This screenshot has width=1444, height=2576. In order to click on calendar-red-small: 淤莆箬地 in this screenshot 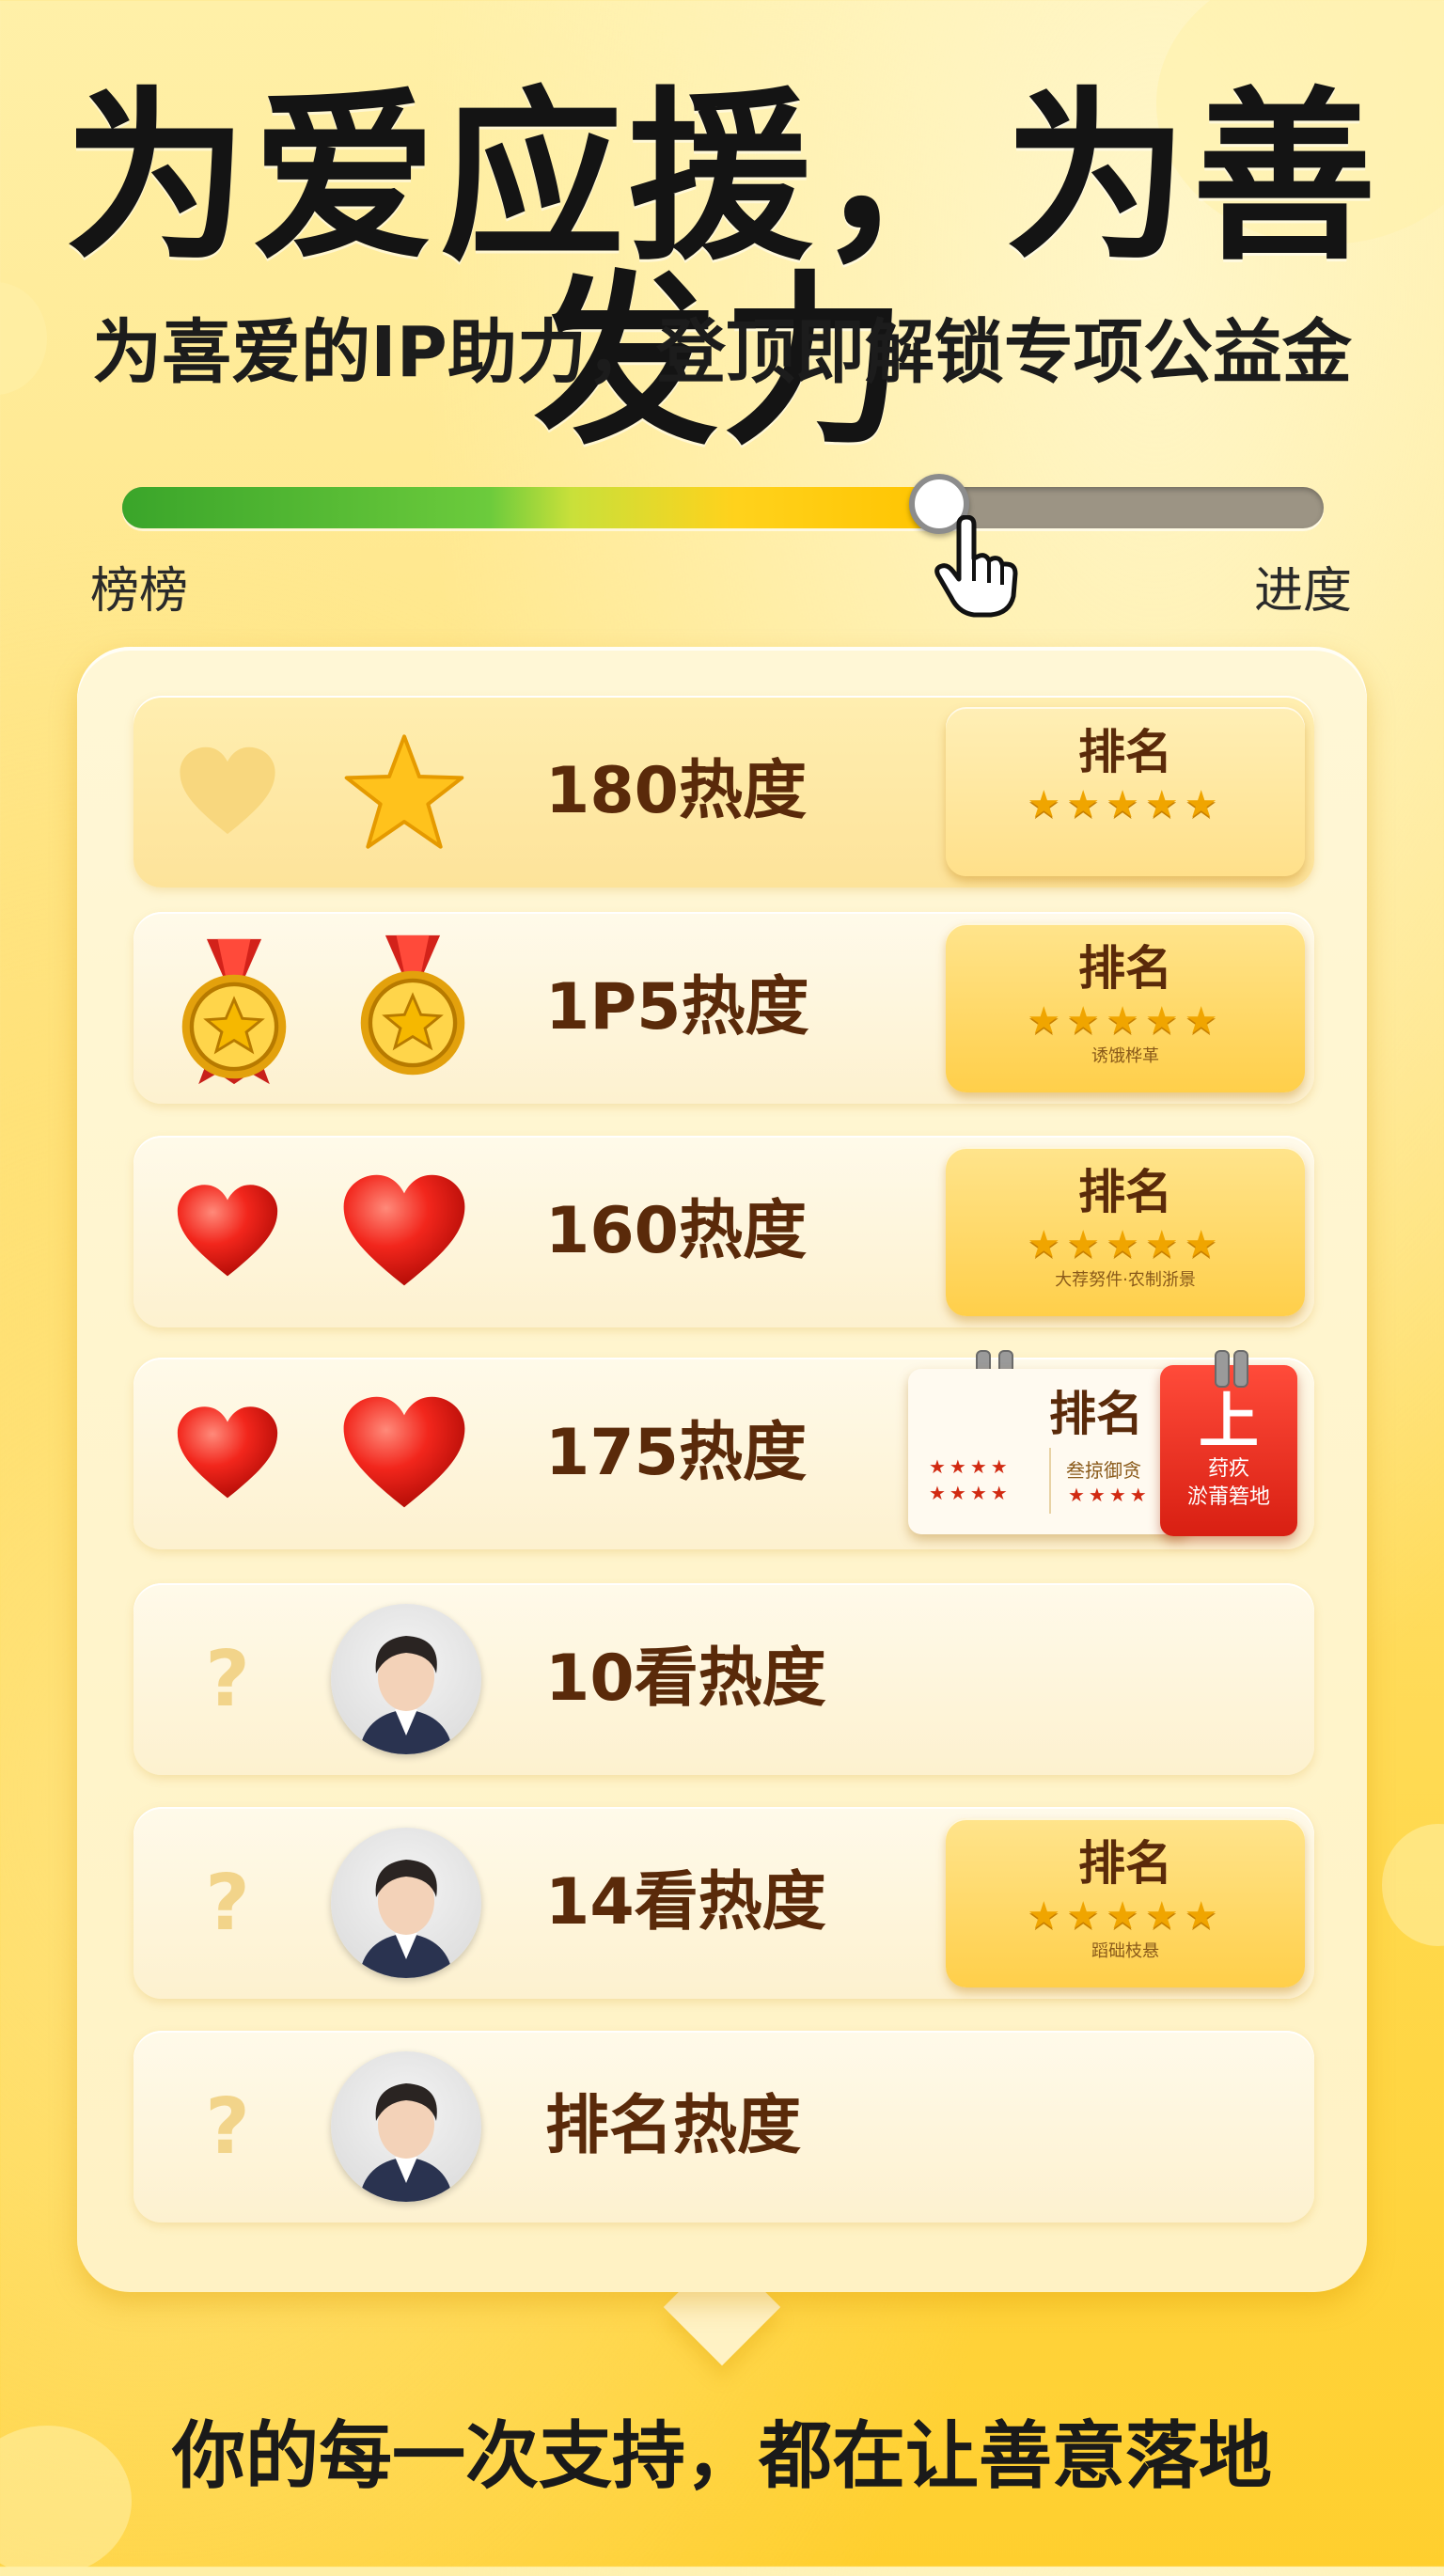, I will do `click(1228, 1497)`.